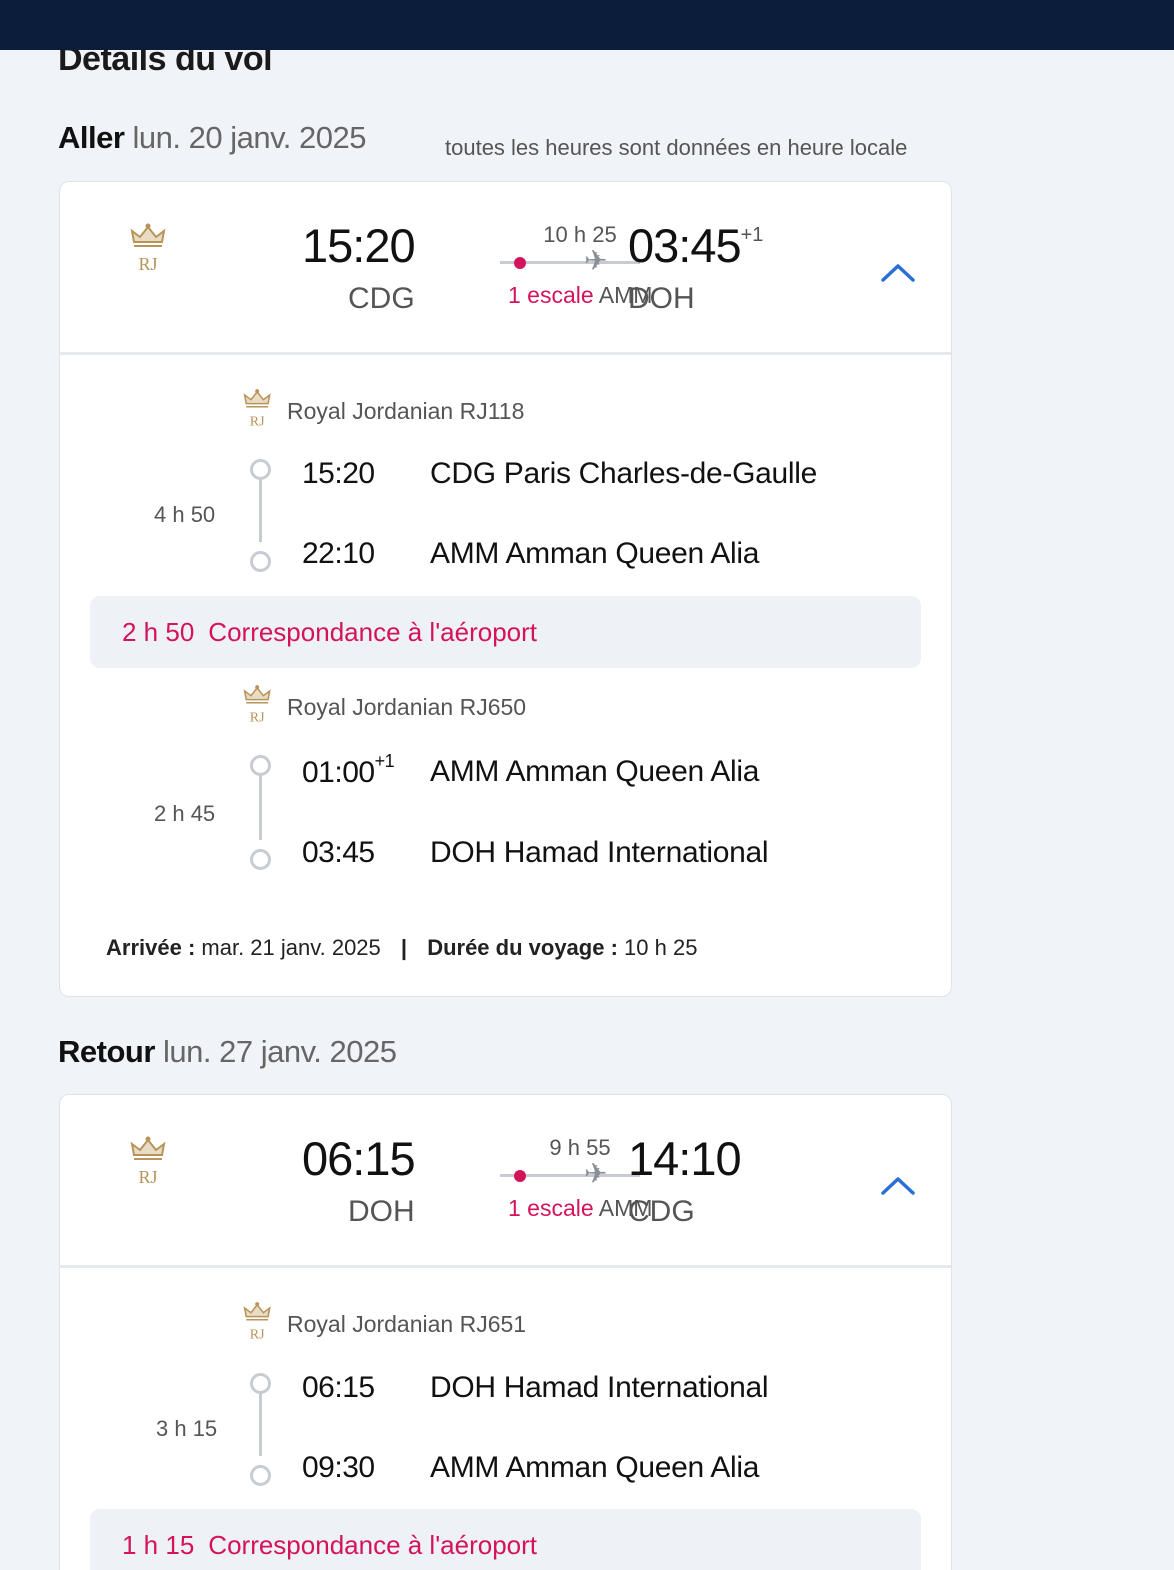 The height and width of the screenshot is (1570, 1174). I want to click on outbound-leg-heading: Aller lun. 20 janv. 2025, so click(212, 138).